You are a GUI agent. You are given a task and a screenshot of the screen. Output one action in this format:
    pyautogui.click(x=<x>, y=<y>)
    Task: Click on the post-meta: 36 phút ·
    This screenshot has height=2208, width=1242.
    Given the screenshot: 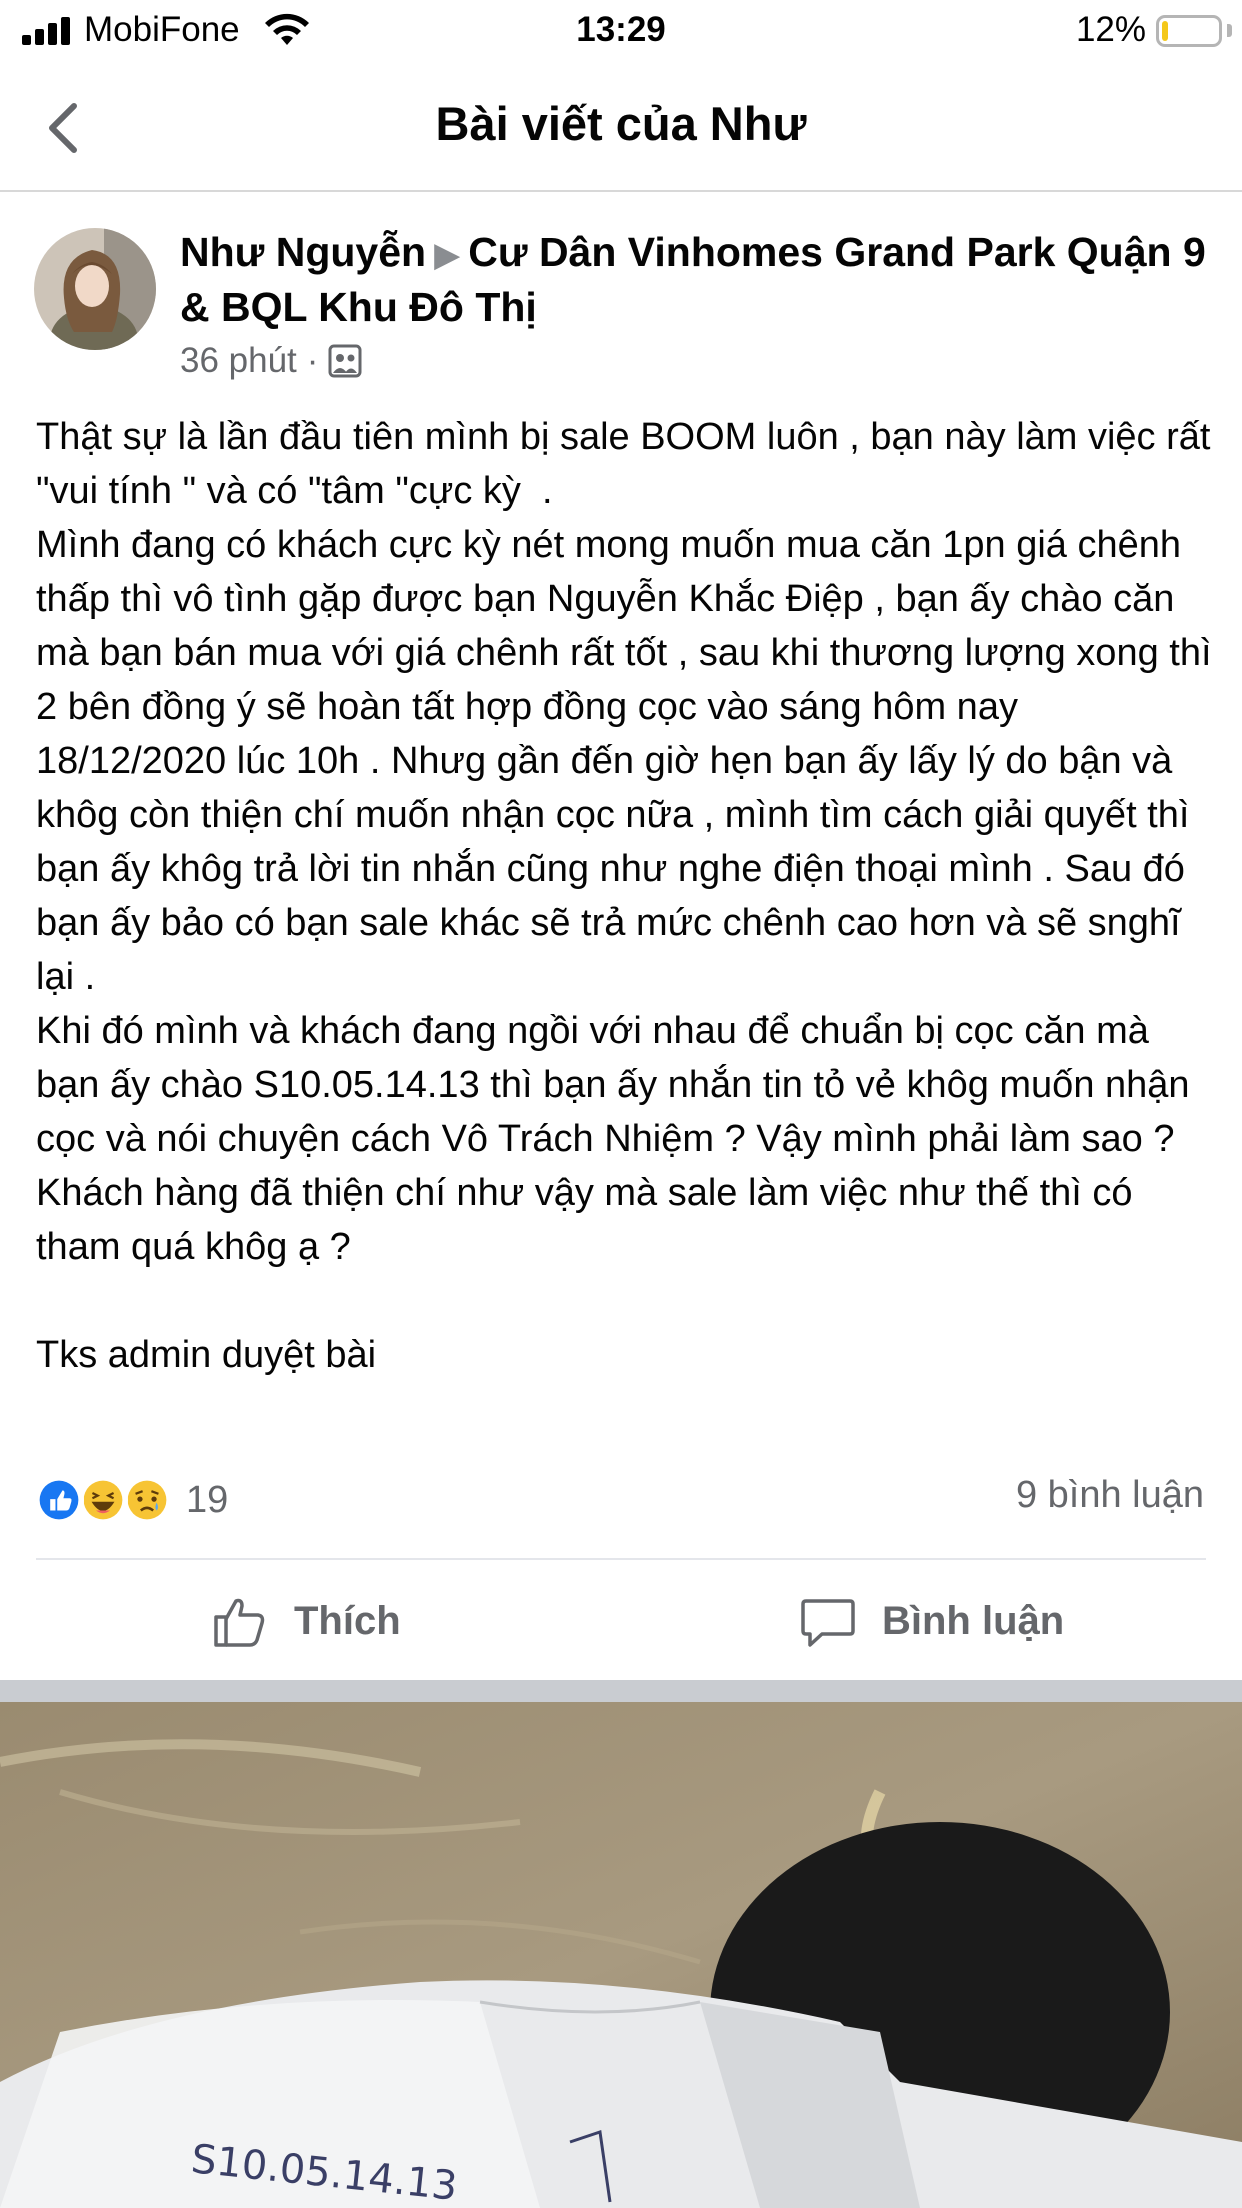 What is the action you would take?
    pyautogui.click(x=271, y=361)
    